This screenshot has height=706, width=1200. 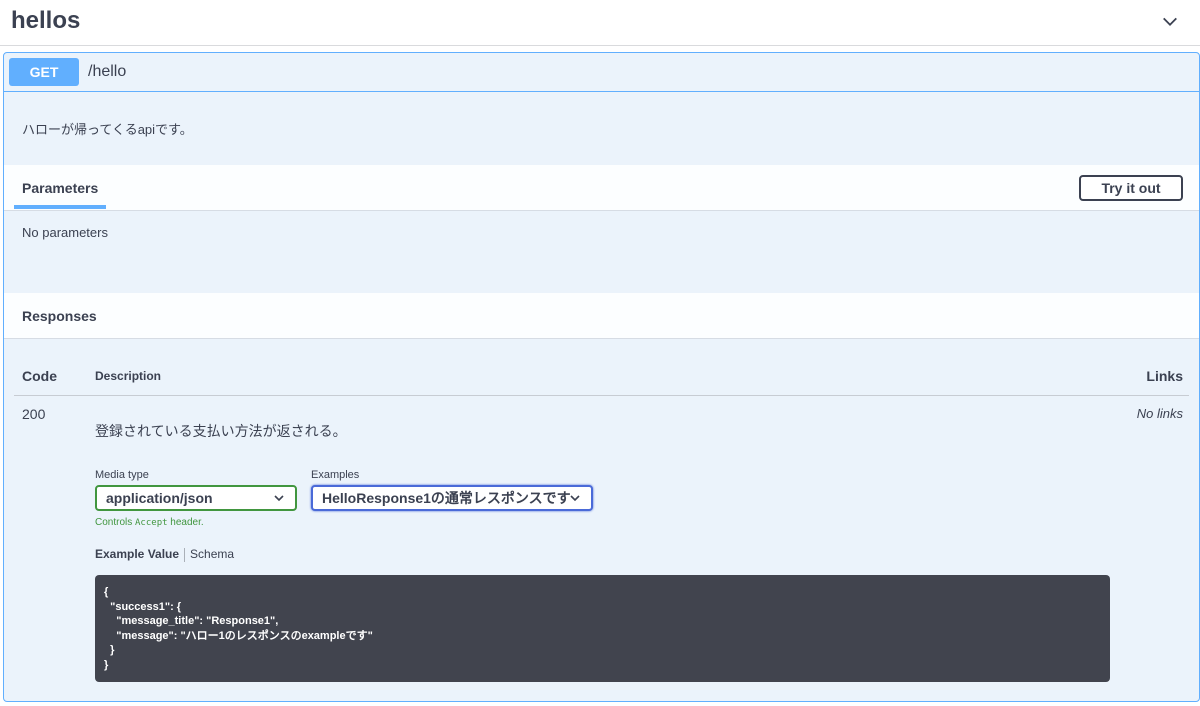 What do you see at coordinates (60, 188) in the screenshot?
I see `tab-parameters: Parameters` at bounding box center [60, 188].